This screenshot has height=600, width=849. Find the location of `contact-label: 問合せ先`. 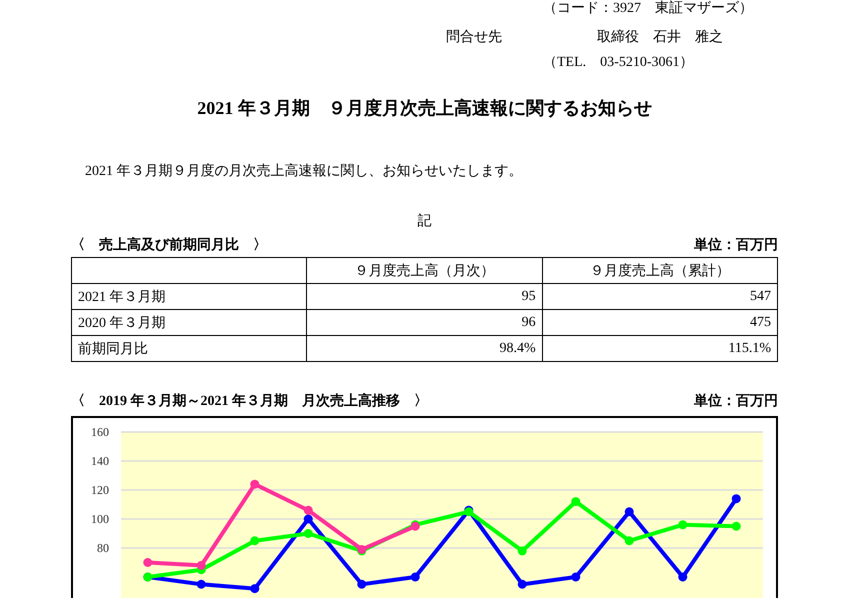

contact-label: 問合せ先 is located at coordinates (474, 37).